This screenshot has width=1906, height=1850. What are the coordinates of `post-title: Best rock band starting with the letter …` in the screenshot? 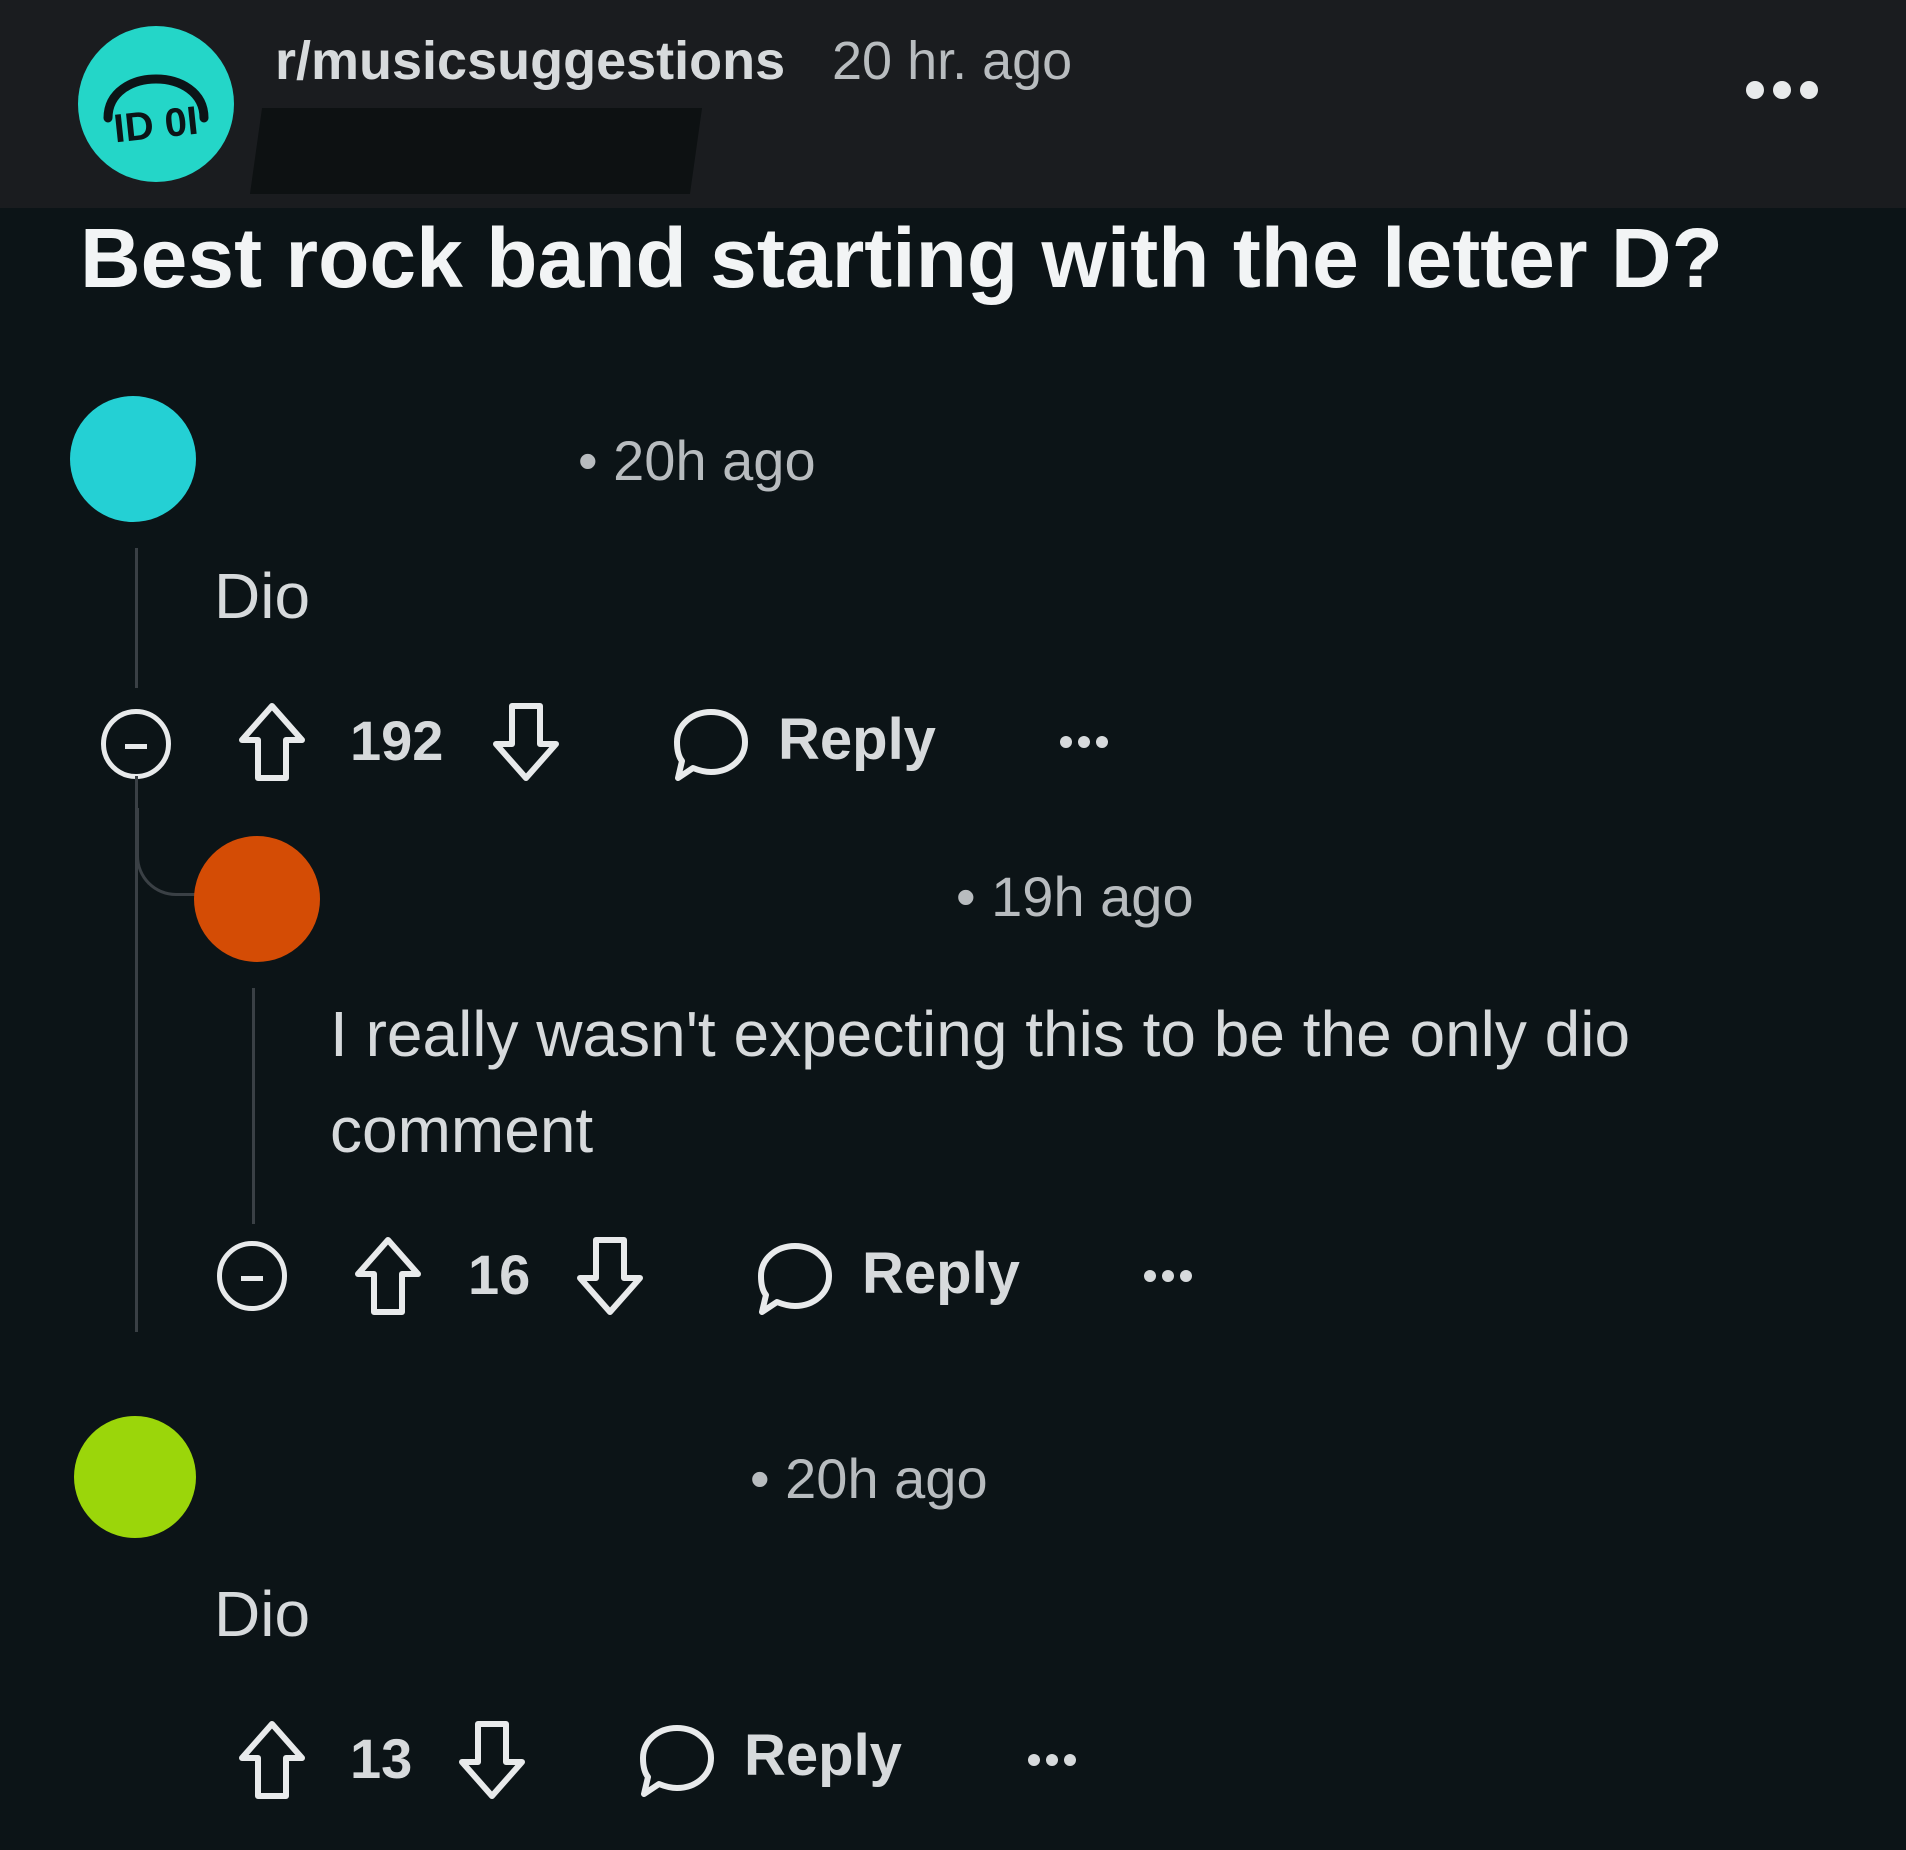 It's located at (901, 258).